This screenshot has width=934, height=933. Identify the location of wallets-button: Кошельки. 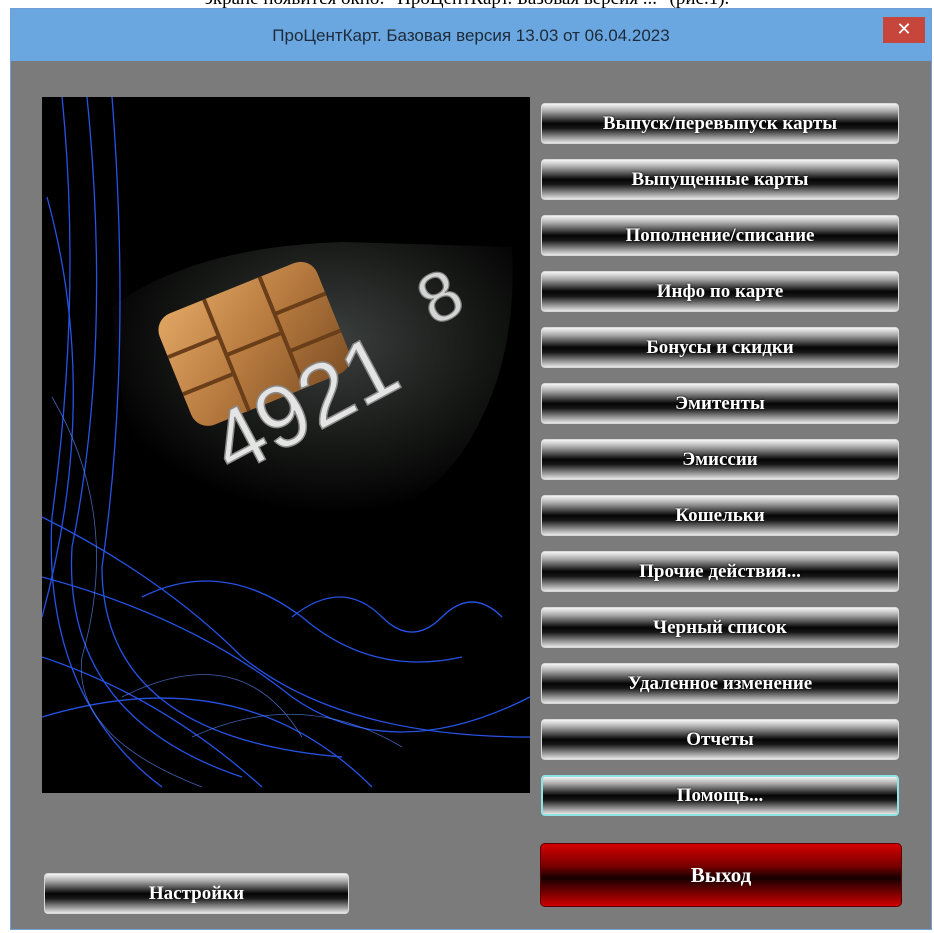
(720, 515).